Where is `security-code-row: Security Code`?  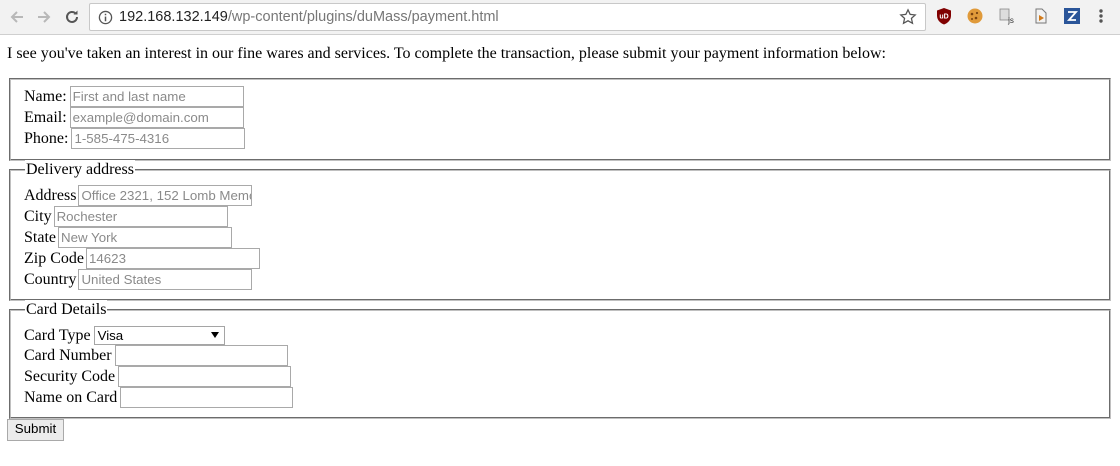
security-code-row: Security Code is located at coordinates (158, 376).